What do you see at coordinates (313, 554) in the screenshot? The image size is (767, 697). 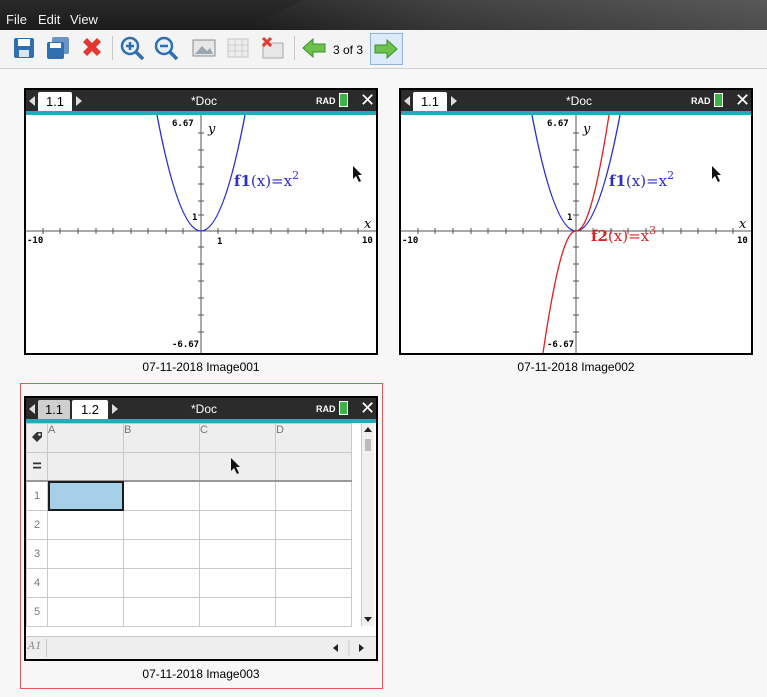 I see `cell-d3` at bounding box center [313, 554].